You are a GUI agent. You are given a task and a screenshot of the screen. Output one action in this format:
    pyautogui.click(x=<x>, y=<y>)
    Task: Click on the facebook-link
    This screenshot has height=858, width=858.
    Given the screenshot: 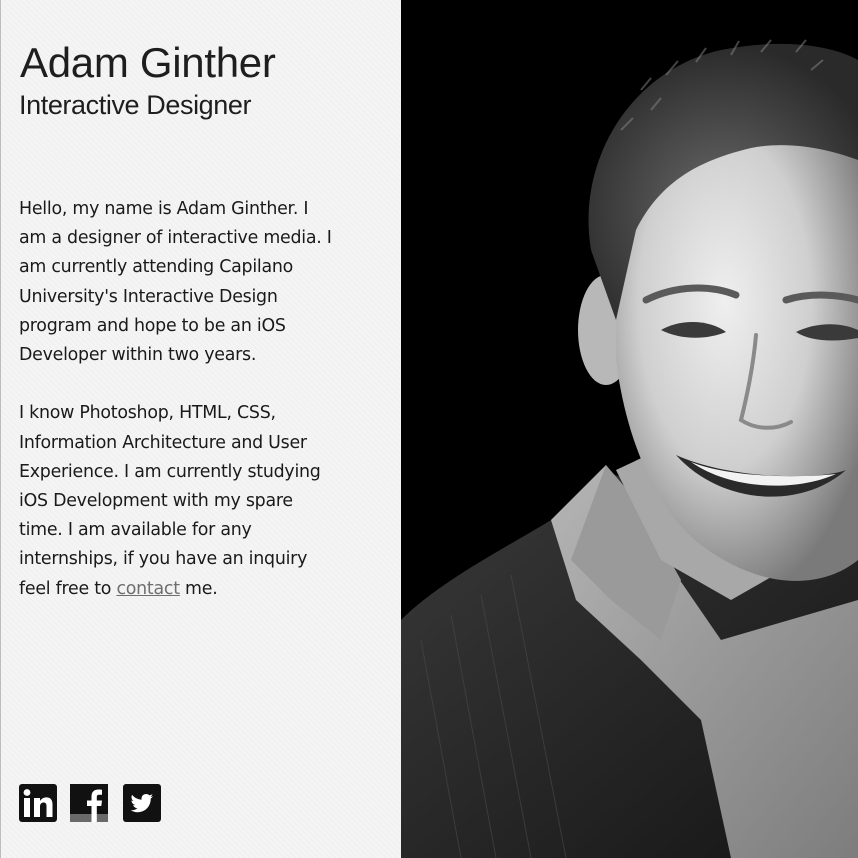 What is the action you would take?
    pyautogui.click(x=89, y=803)
    